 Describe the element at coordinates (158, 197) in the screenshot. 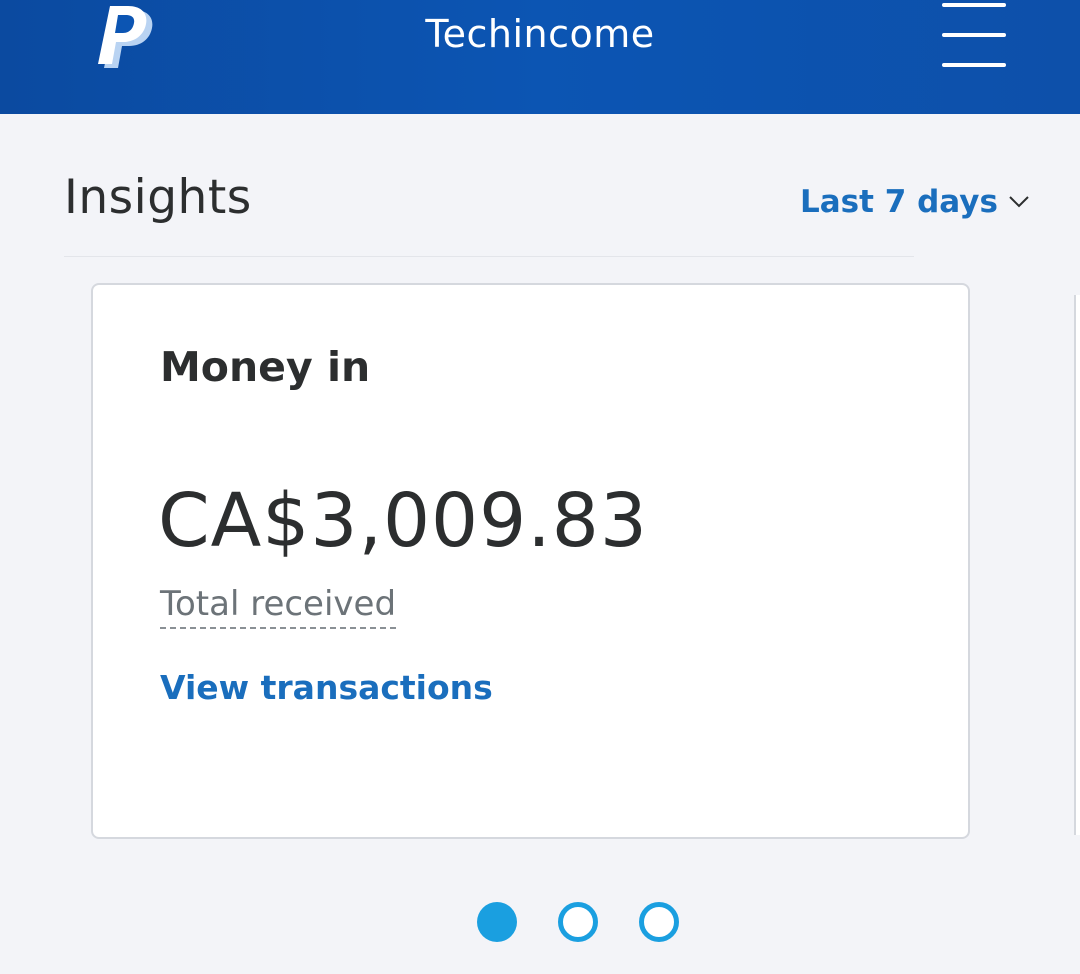

I see `insights-title: Insights` at that location.